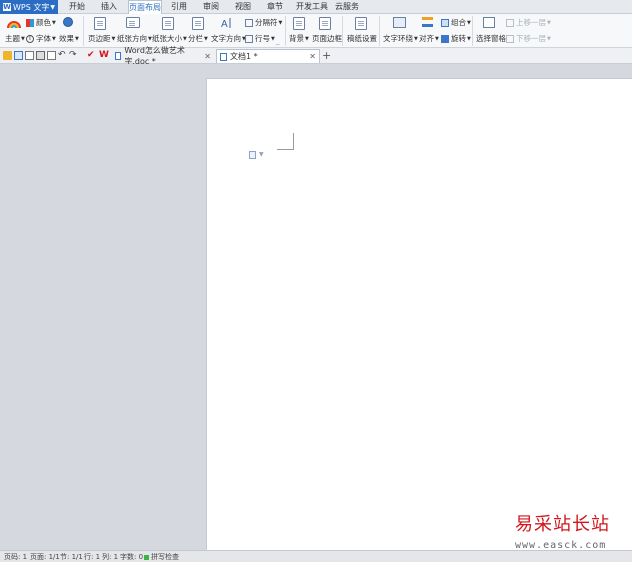 This screenshot has height=562, width=632. I want to click on line-numbers-label: 行号, so click(262, 38).